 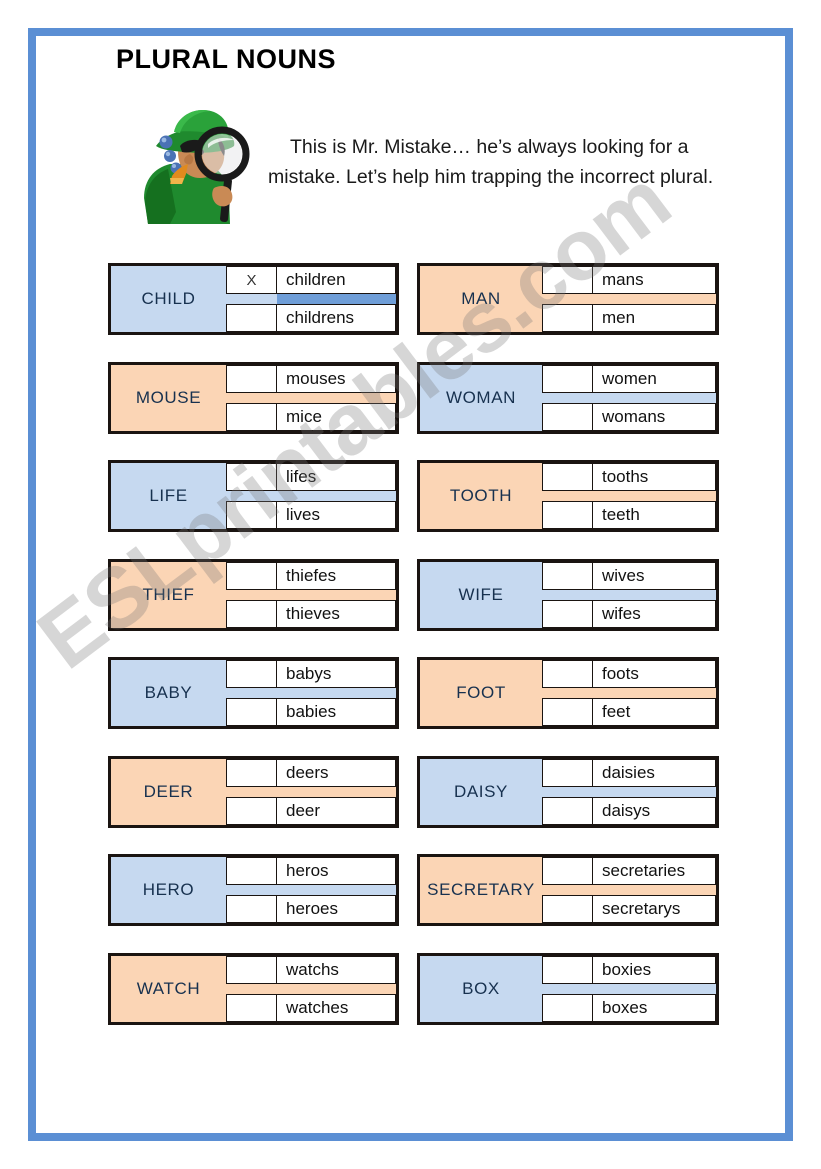 What do you see at coordinates (654, 772) in the screenshot?
I see `plural-word-label: daisies` at bounding box center [654, 772].